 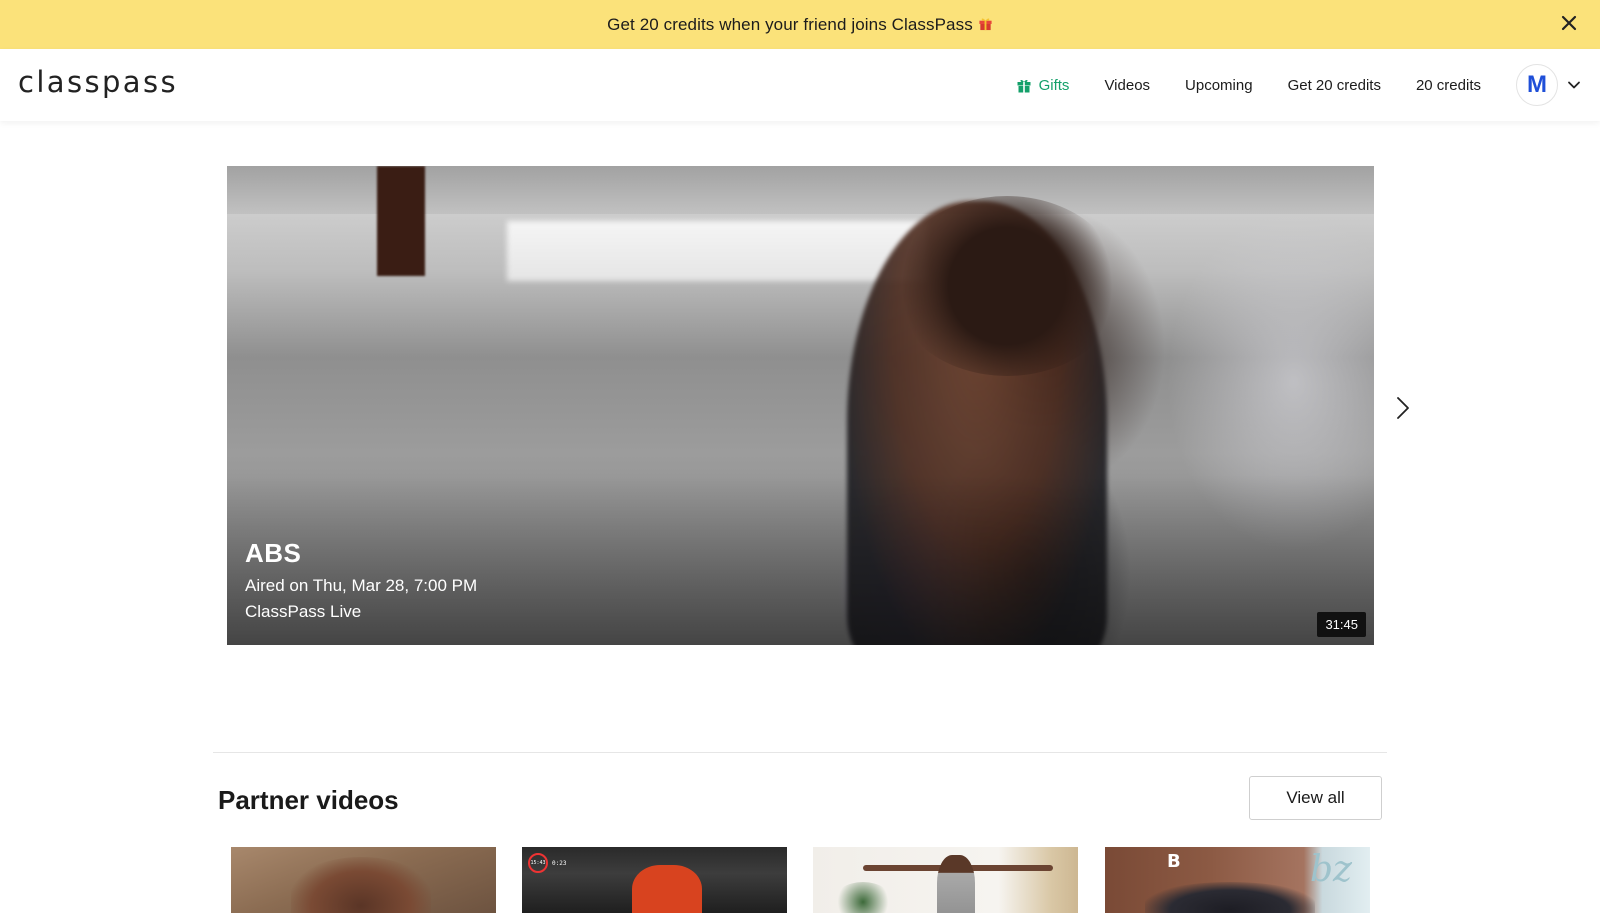 I want to click on nav-videos-link: Videos, so click(x=1127, y=85).